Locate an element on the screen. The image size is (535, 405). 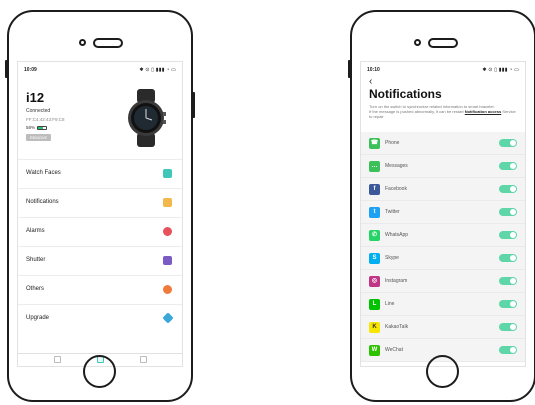
menu-item-notifications: Notifications is located at coordinates (100, 202).